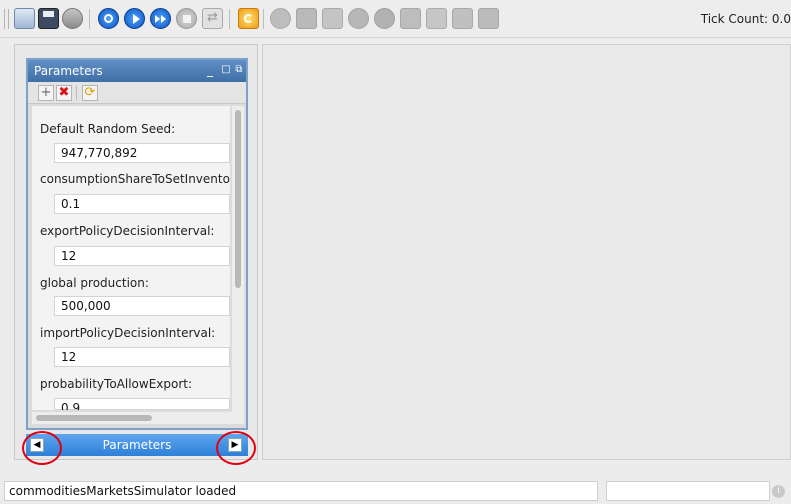 The height and width of the screenshot is (504, 791). What do you see at coordinates (142, 404) in the screenshot?
I see `param-value-field: 0.9` at bounding box center [142, 404].